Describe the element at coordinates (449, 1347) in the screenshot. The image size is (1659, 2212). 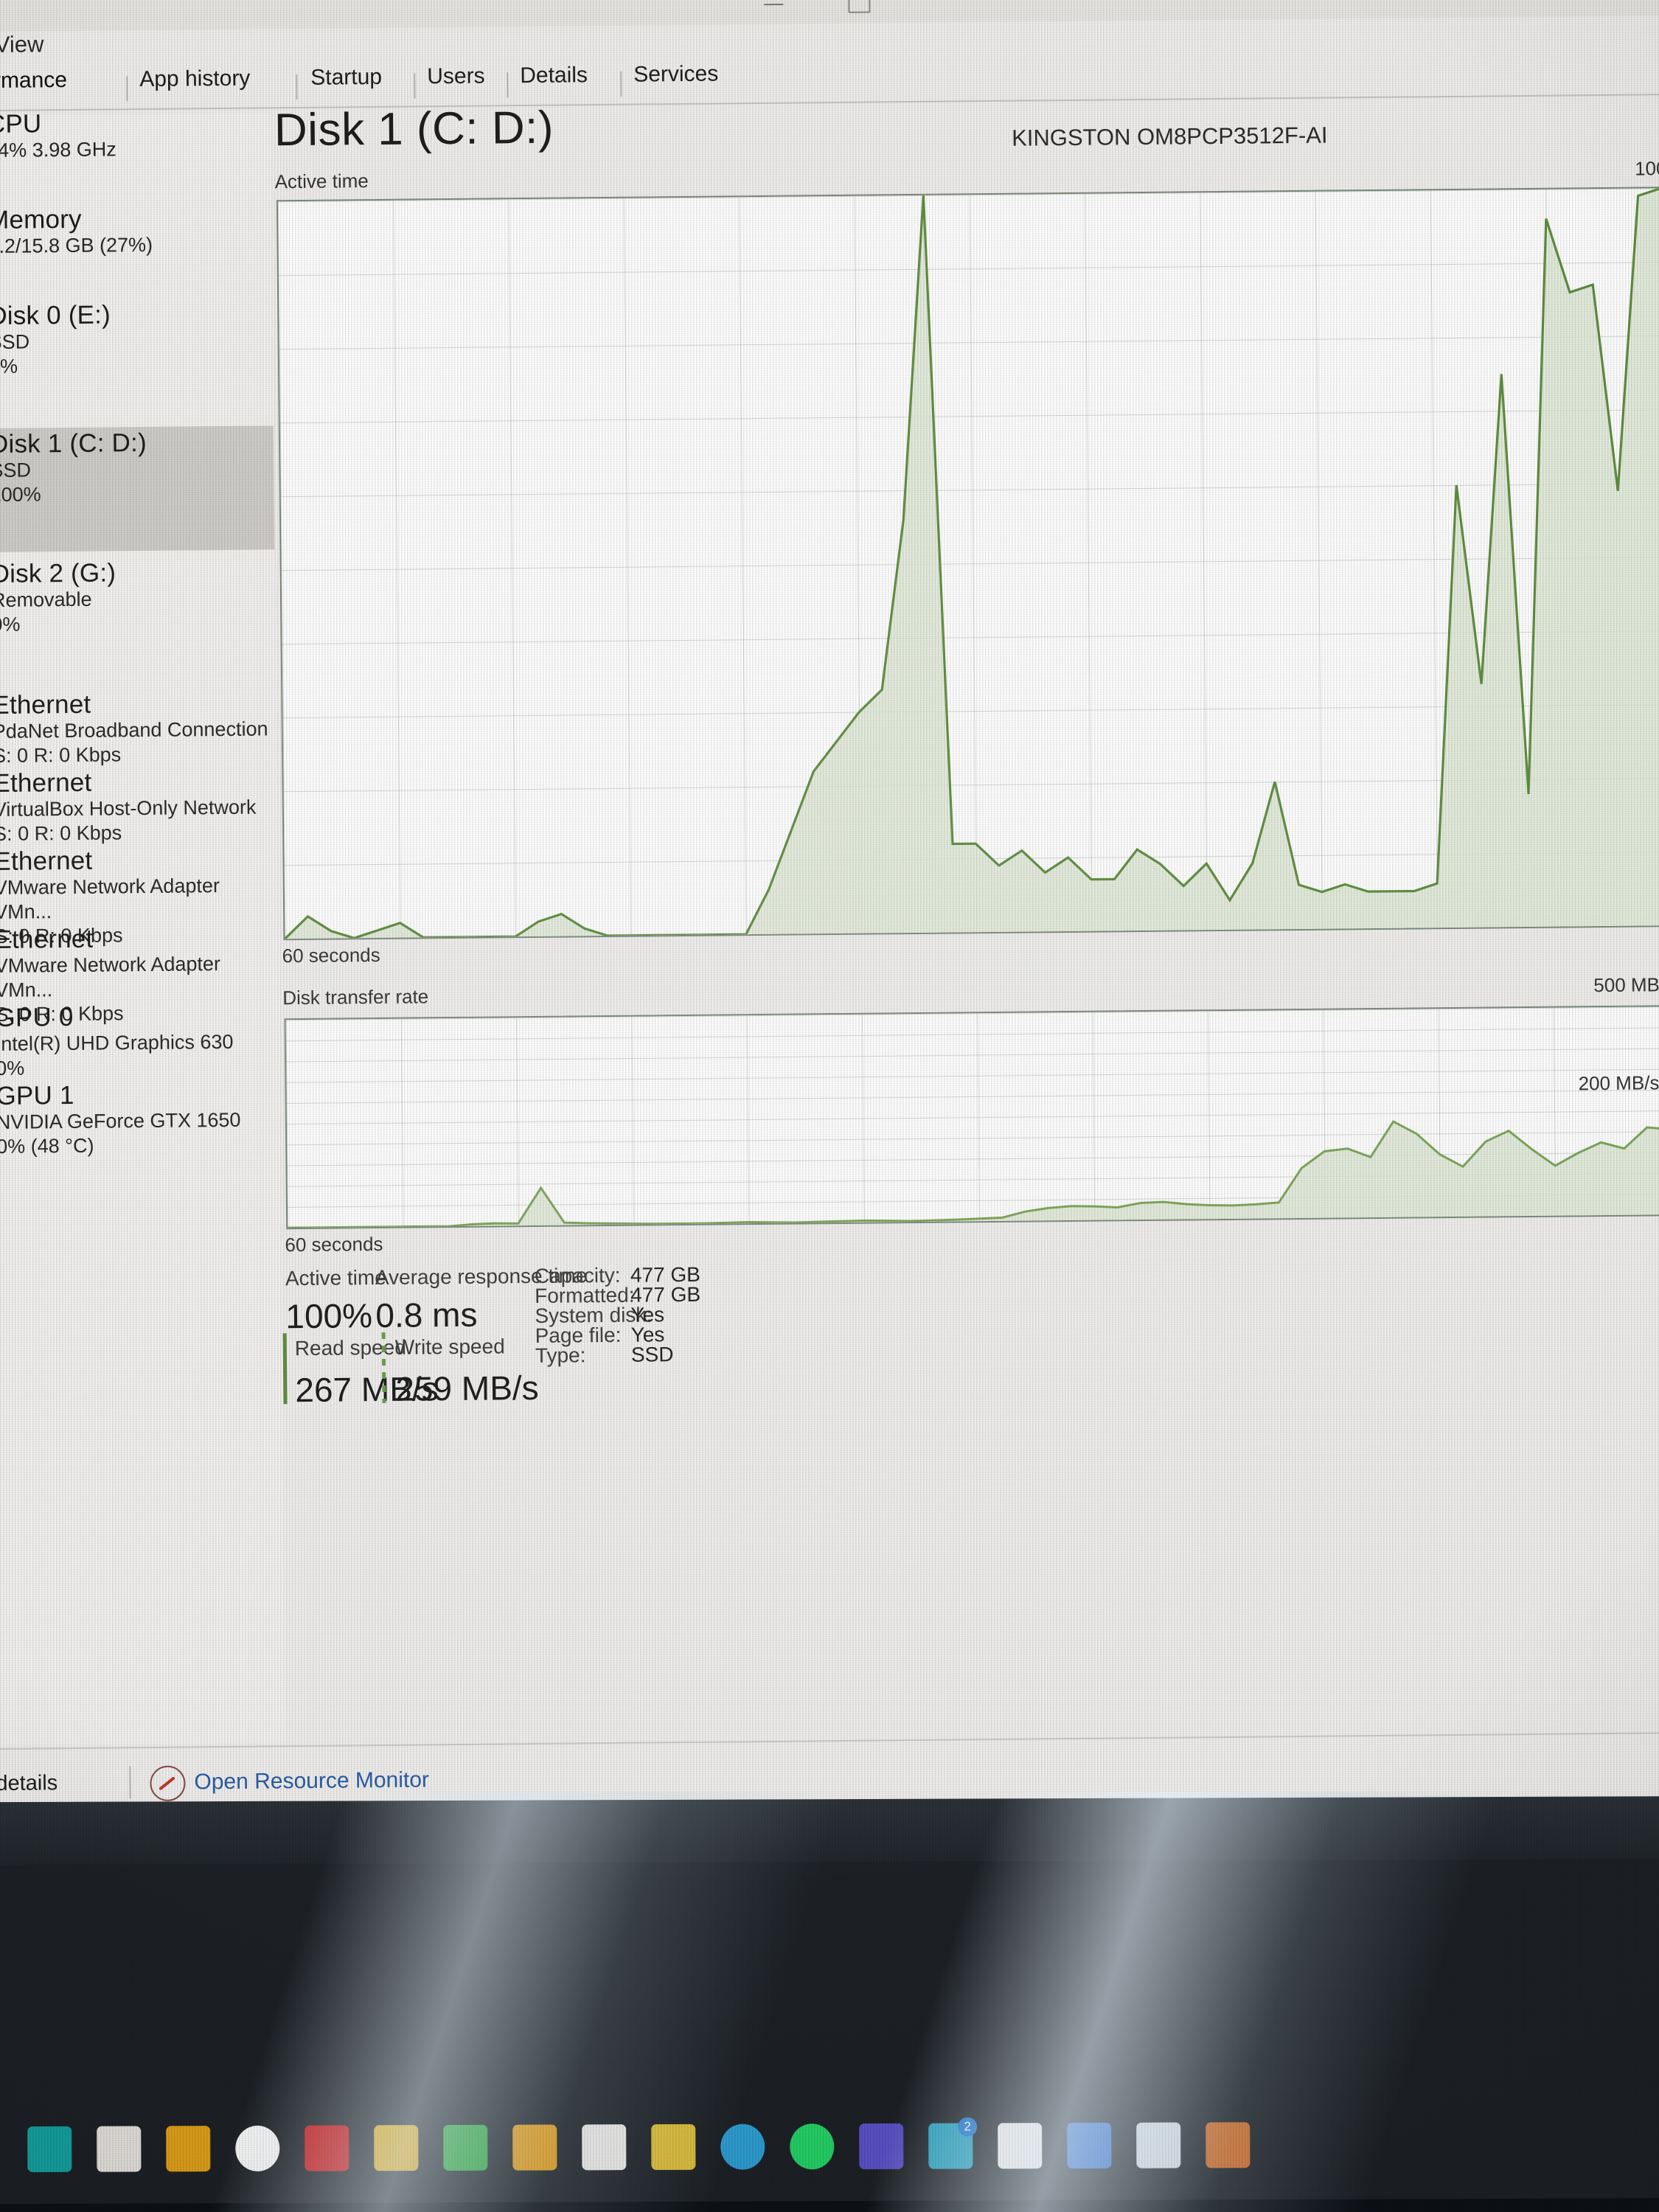
I see `write-speed-stat-label: Write speed` at that location.